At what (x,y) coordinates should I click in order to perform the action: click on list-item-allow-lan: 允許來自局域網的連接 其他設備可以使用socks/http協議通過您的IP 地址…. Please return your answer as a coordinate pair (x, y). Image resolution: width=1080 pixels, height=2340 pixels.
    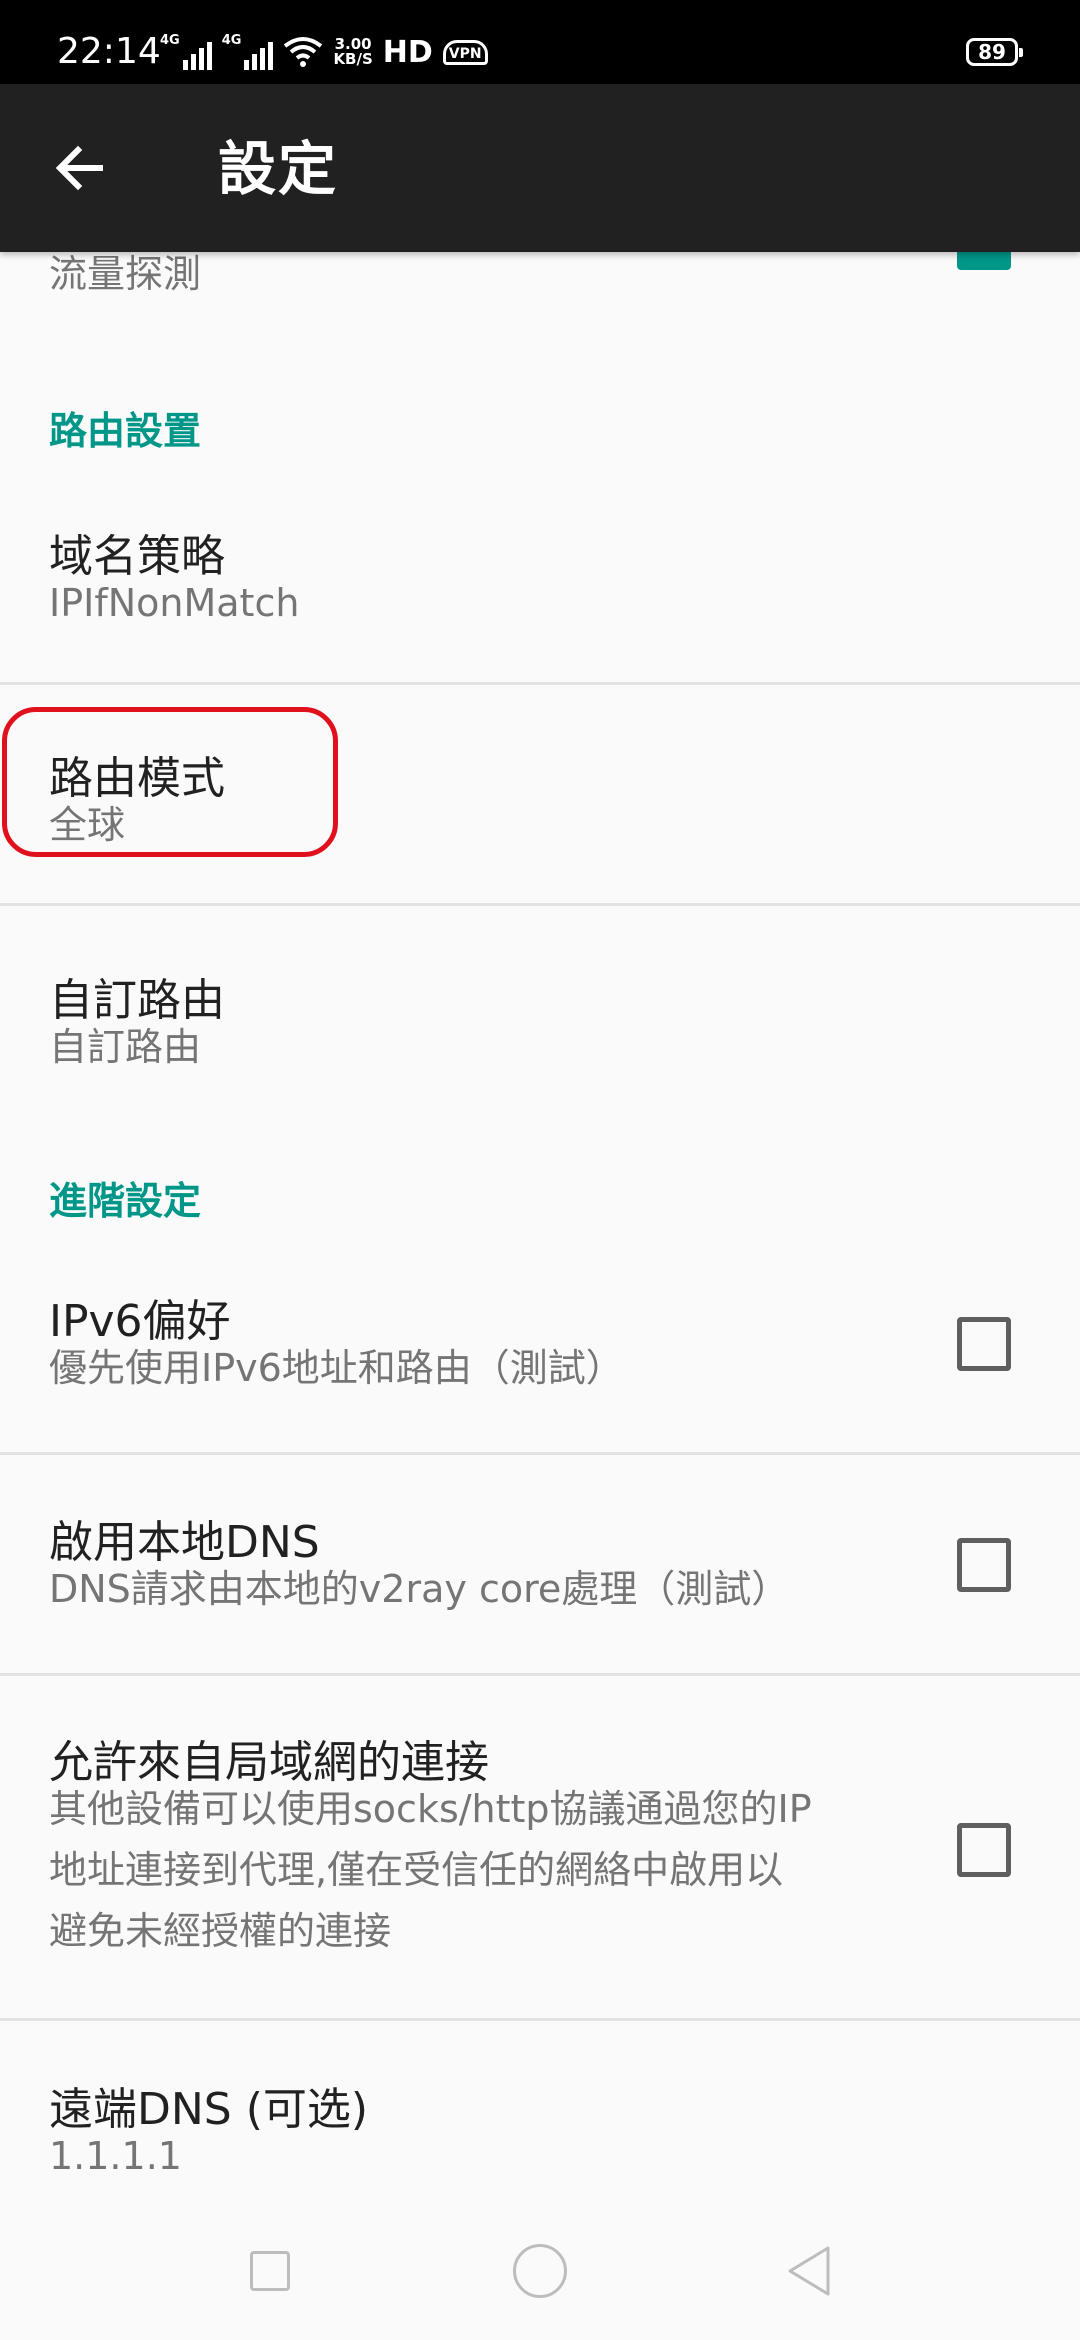
    Looking at the image, I should click on (540, 1851).